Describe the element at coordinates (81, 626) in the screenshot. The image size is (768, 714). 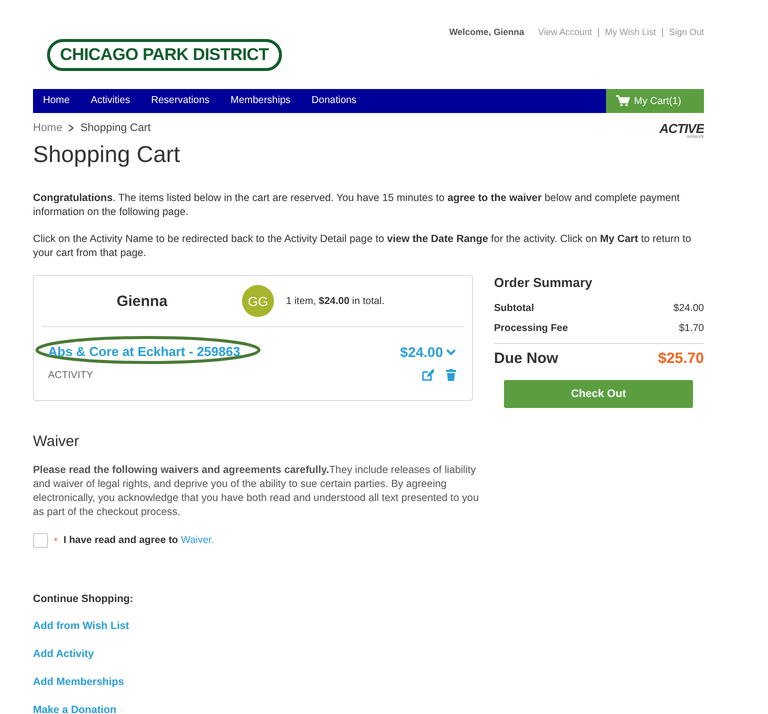
I see `continue-link: Add from Wish List` at that location.